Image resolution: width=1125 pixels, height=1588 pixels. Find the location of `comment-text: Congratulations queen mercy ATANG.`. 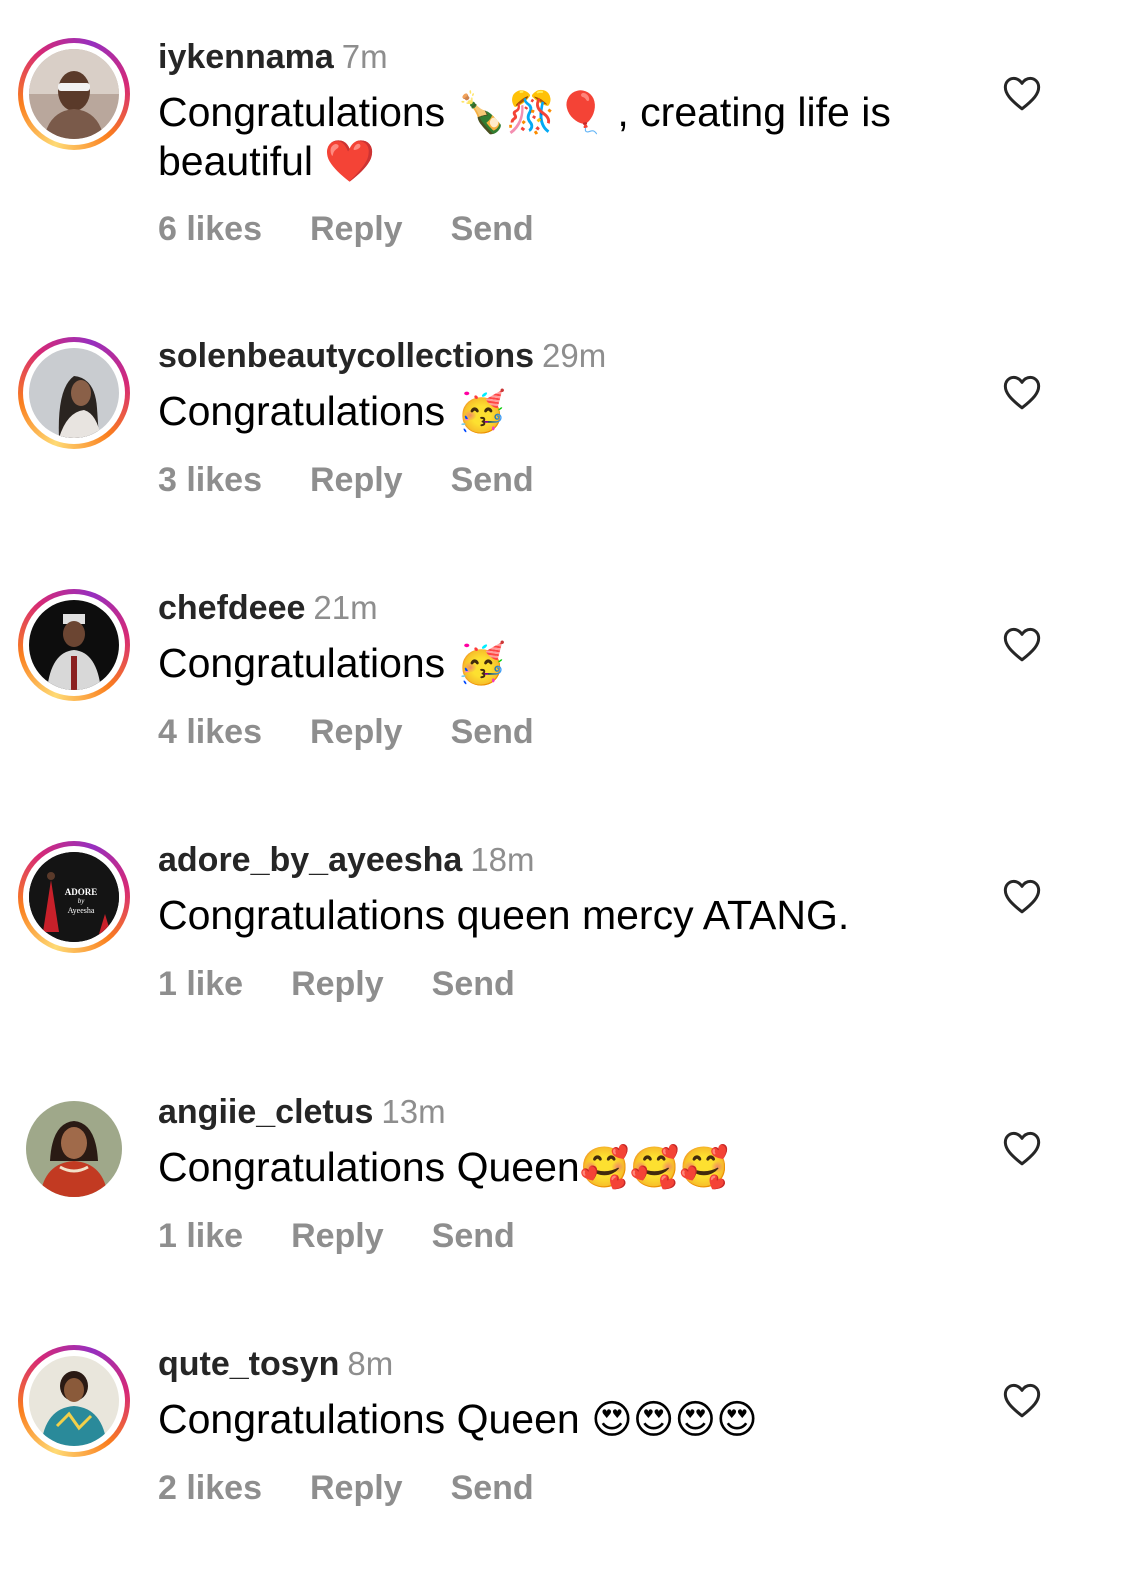

comment-text: Congratulations queen mercy ATANG. is located at coordinates (558, 915).